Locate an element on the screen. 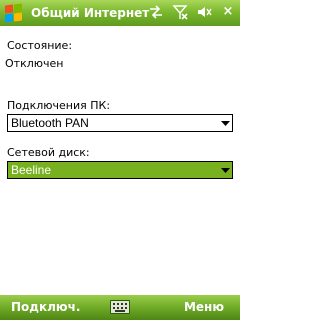 The image size is (320, 320). softkey-bar: Подключ. Меню is located at coordinates (120, 307).